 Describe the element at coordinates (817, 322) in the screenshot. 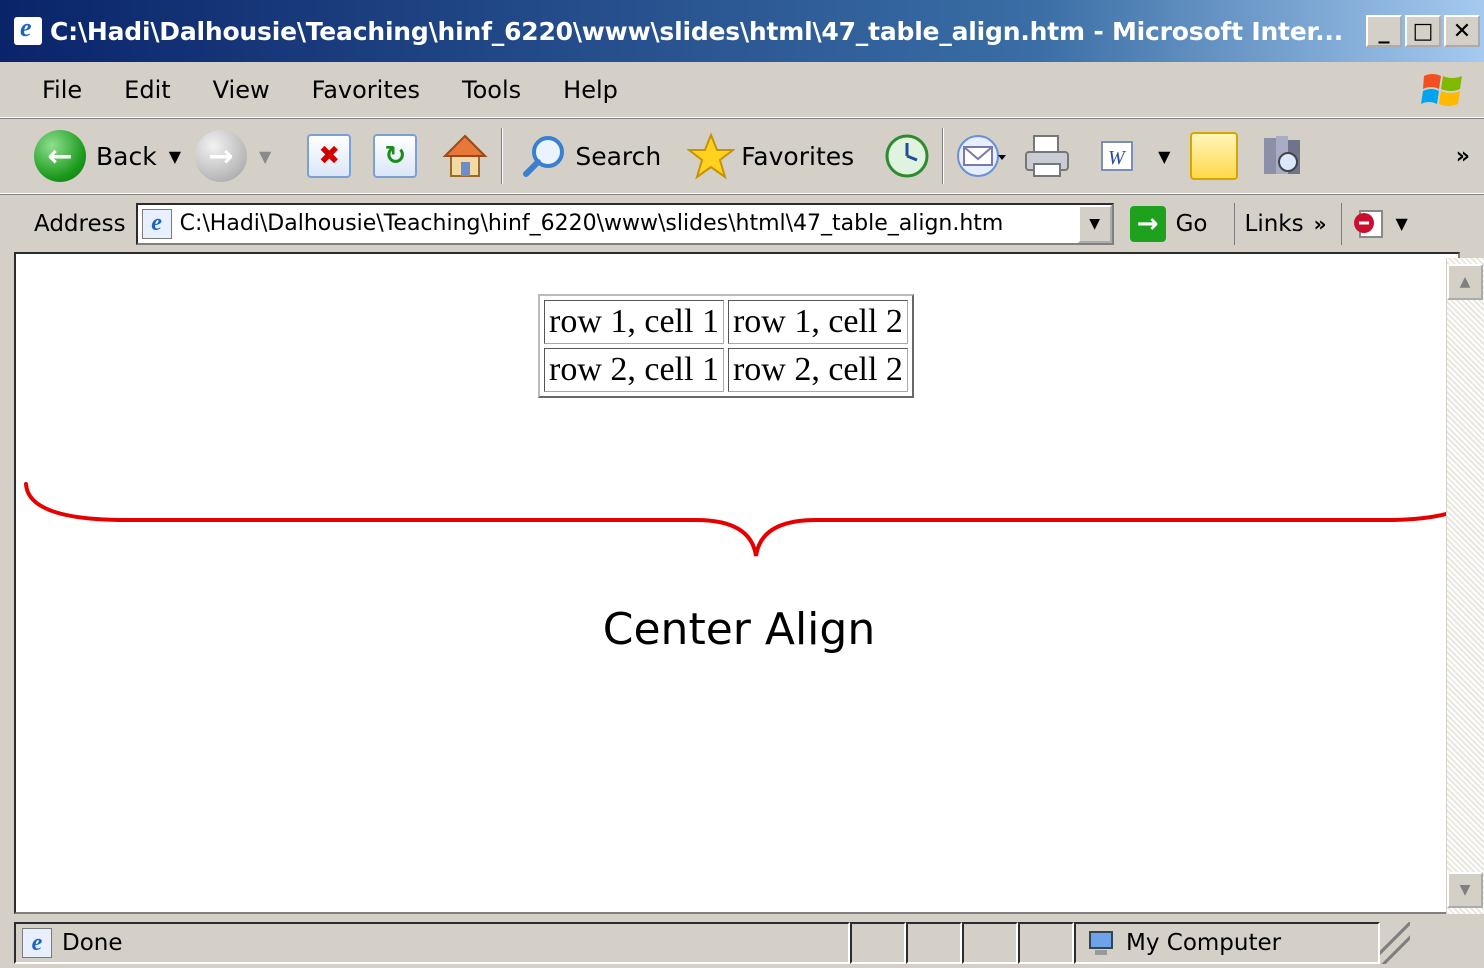

I see `table-cell: row 1, cell 2` at that location.